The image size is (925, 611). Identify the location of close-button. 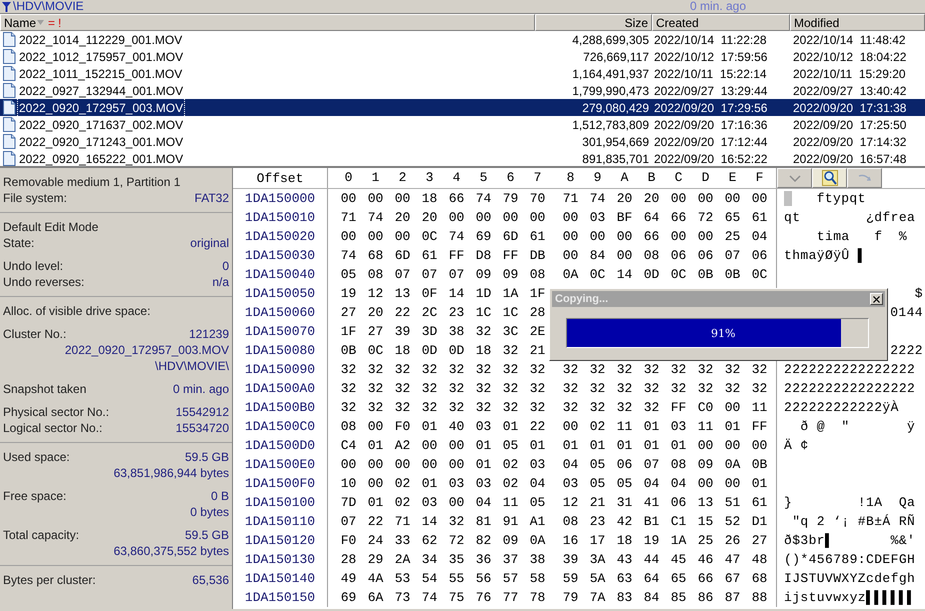
(876, 299).